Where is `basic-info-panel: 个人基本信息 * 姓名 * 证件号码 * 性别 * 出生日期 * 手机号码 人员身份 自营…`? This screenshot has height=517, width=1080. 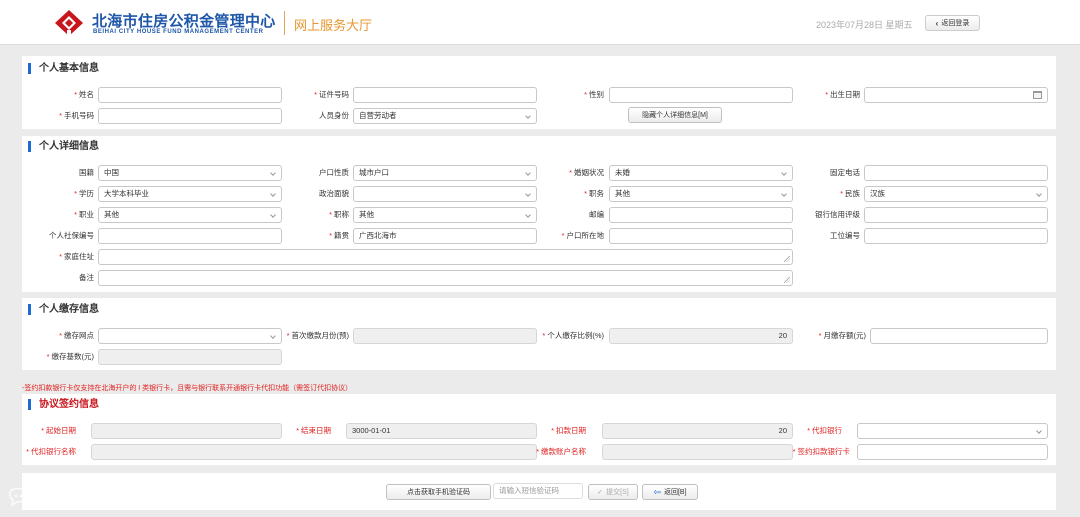
basic-info-panel: 个人基本信息 * 姓名 * 证件号码 * 性别 * 出生日期 * 手机号码 人员身份 自营… is located at coordinates (539, 92).